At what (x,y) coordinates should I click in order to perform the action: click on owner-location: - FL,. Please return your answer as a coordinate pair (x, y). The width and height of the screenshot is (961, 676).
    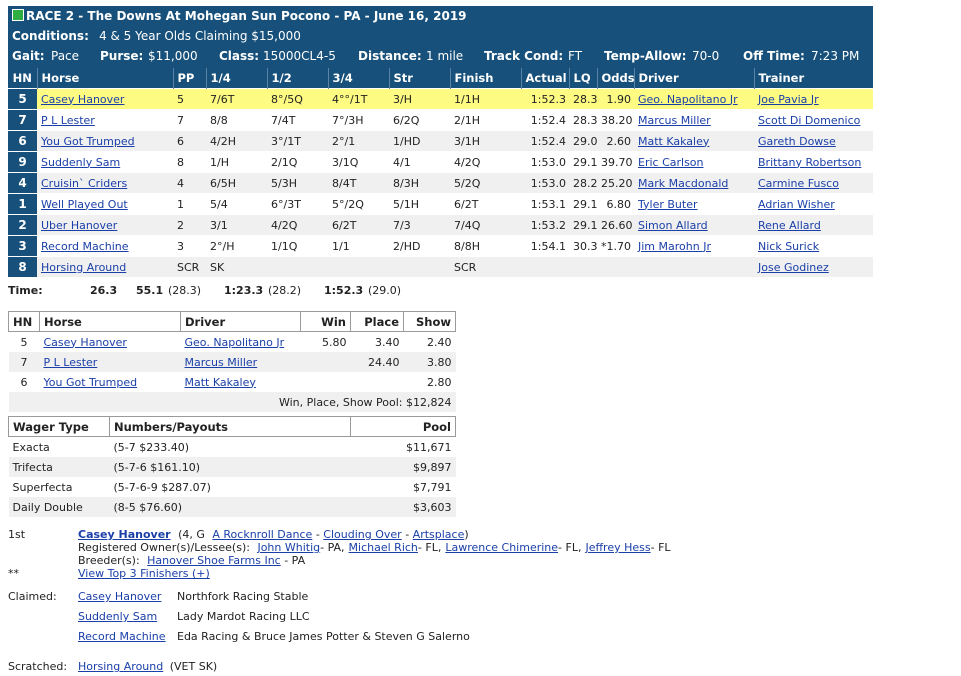
    Looking at the image, I should click on (570, 547).